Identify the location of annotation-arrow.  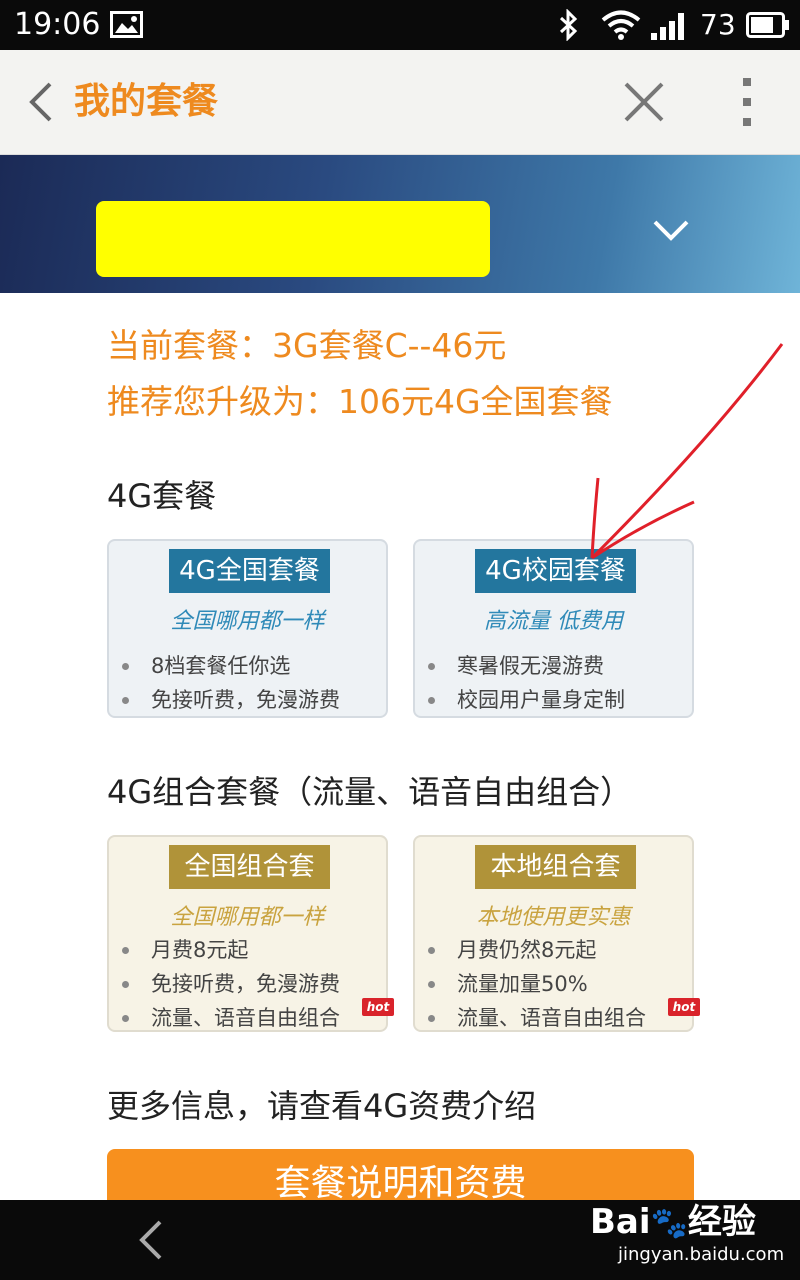
(687, 451).